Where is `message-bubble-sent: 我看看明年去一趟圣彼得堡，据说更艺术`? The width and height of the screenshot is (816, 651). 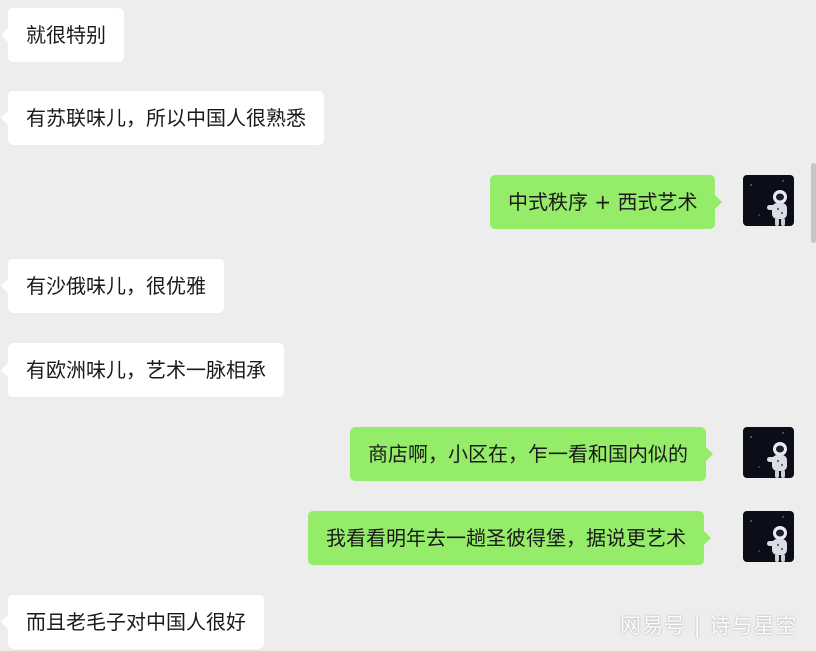 message-bubble-sent: 我看看明年去一趟圣彼得堡，据说更艺术 is located at coordinates (509, 538).